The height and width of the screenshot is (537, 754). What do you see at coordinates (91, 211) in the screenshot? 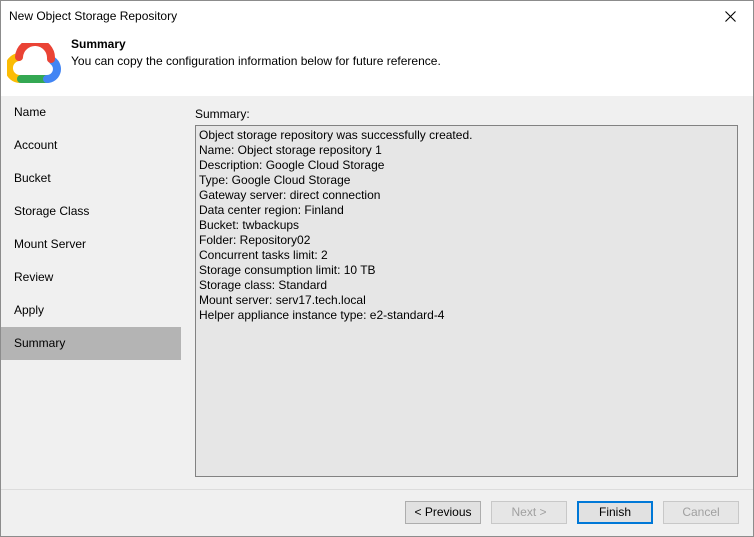
I see `nav-item-storage-class: Storage Class` at bounding box center [91, 211].